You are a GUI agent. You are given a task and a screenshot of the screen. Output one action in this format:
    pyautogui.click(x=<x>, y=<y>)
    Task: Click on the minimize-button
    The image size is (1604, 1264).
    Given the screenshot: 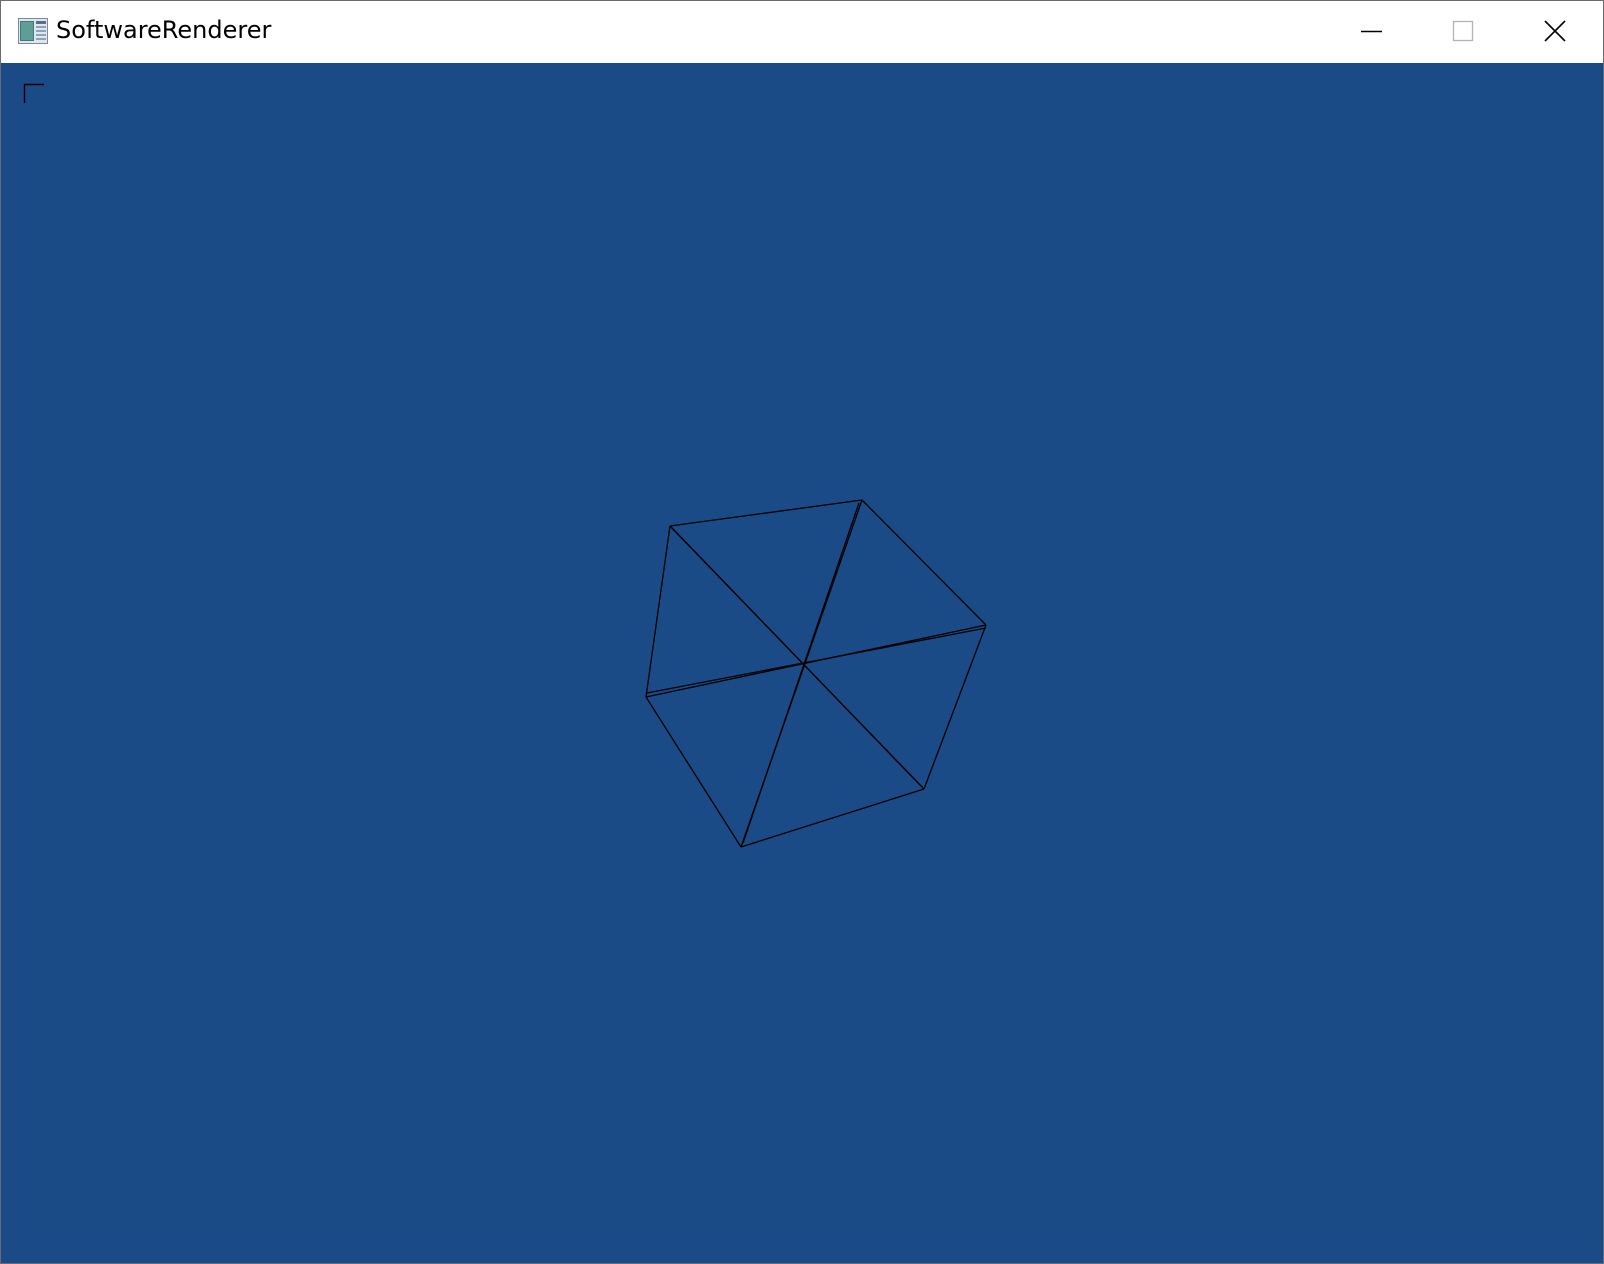 What is the action you would take?
    pyautogui.click(x=1371, y=32)
    